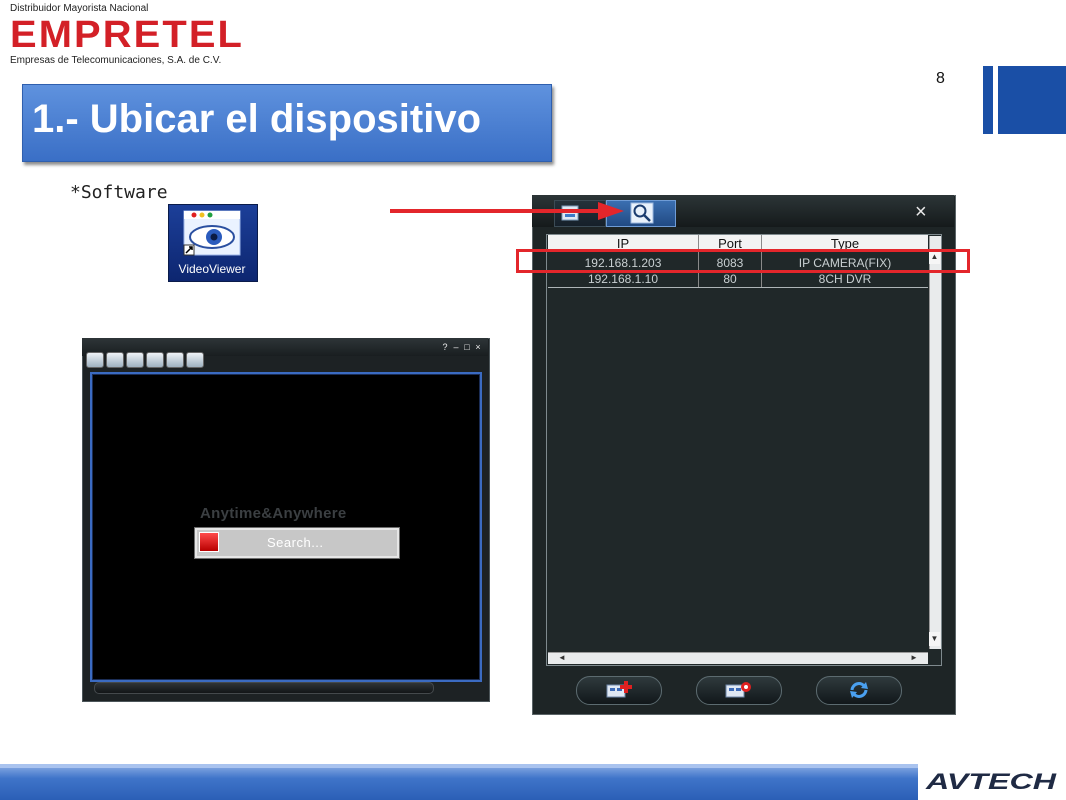  Describe the element at coordinates (738, 690) in the screenshot. I see `device-gear-icon` at that location.